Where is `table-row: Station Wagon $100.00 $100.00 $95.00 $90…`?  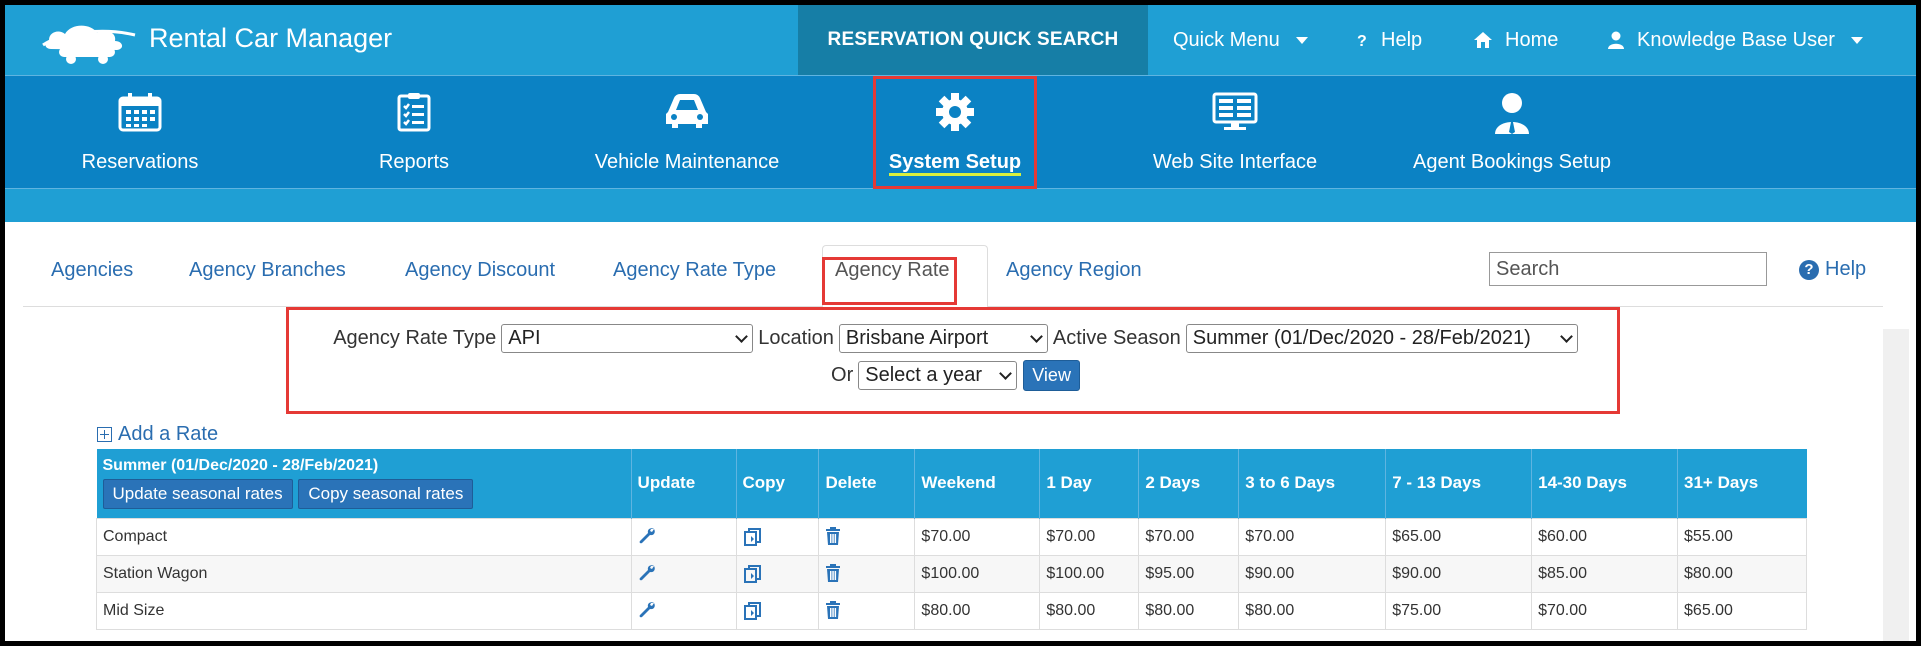
table-row: Station Wagon $100.00 $100.00 $95.00 $90… is located at coordinates (951, 573).